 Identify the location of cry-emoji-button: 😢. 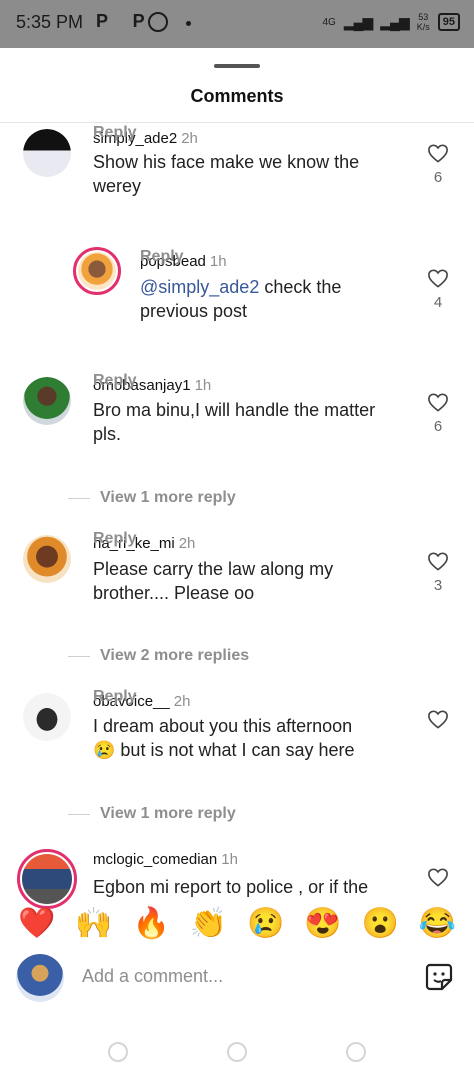
(265, 924).